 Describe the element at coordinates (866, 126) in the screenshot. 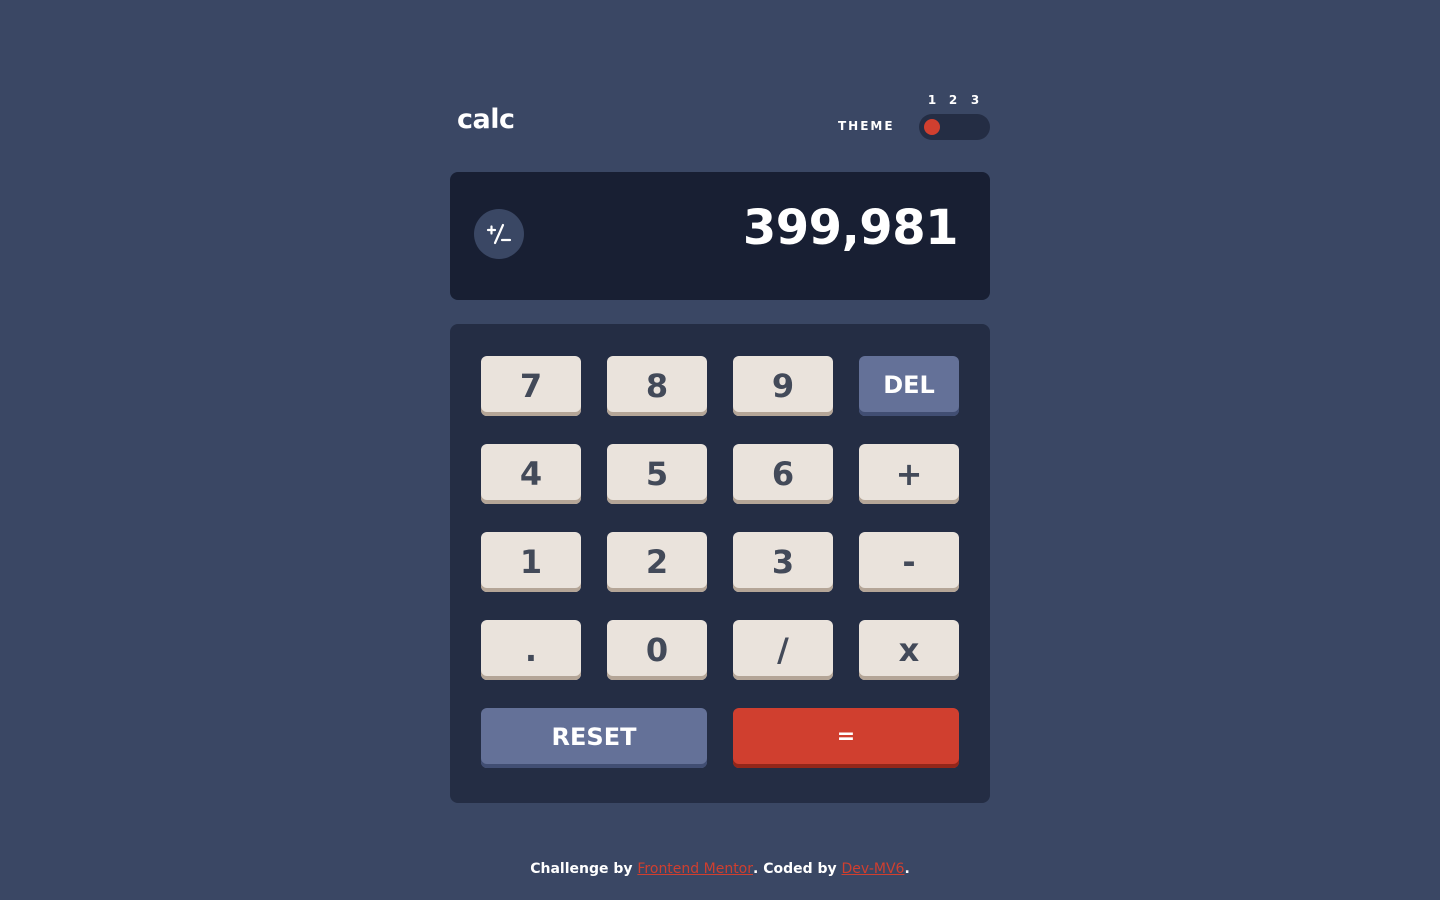

I see `theme-label: THEME` at that location.